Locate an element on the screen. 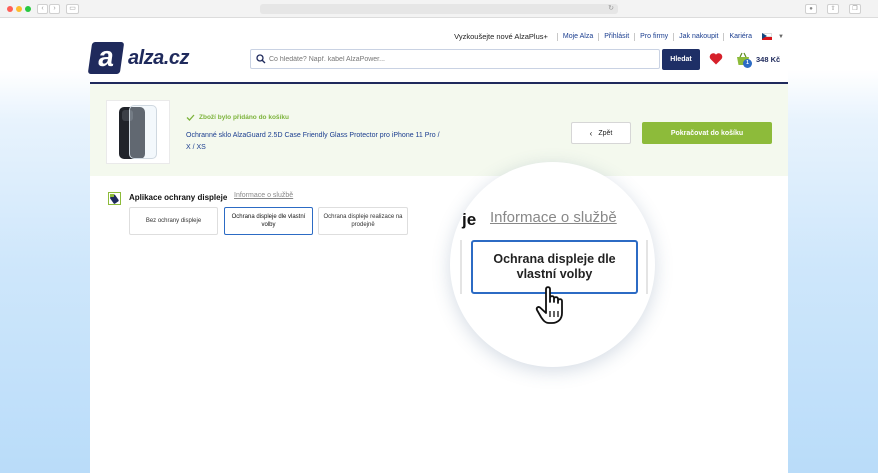 The width and height of the screenshot is (878, 473). back-button-label: Zpět is located at coordinates (605, 133).